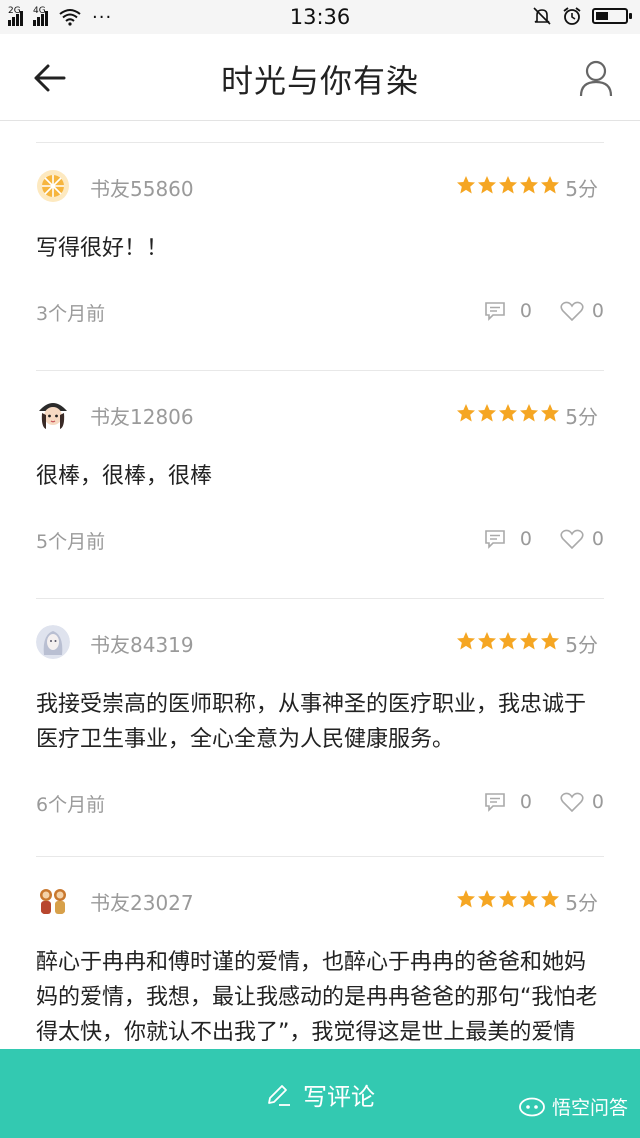 Image resolution: width=640 pixels, height=1138 pixels. I want to click on watermark: 悟空问答, so click(573, 1106).